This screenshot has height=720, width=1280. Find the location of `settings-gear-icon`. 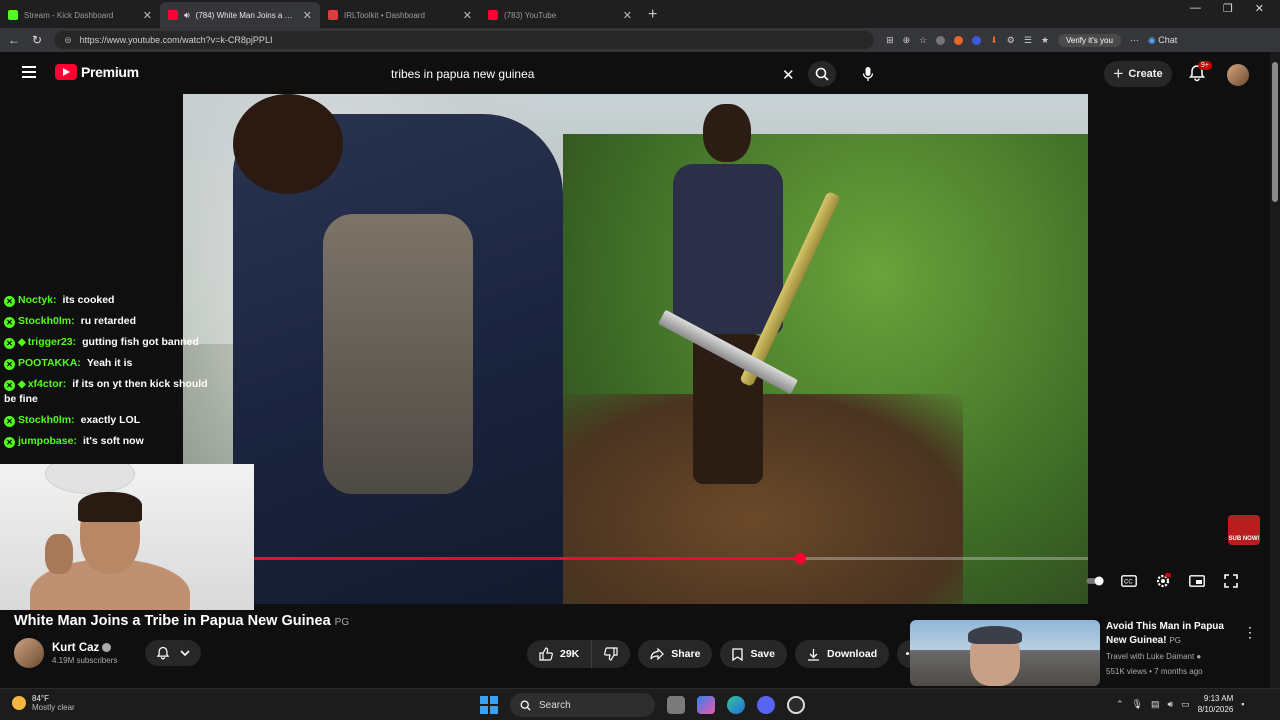

settings-gear-icon is located at coordinates (1163, 581).